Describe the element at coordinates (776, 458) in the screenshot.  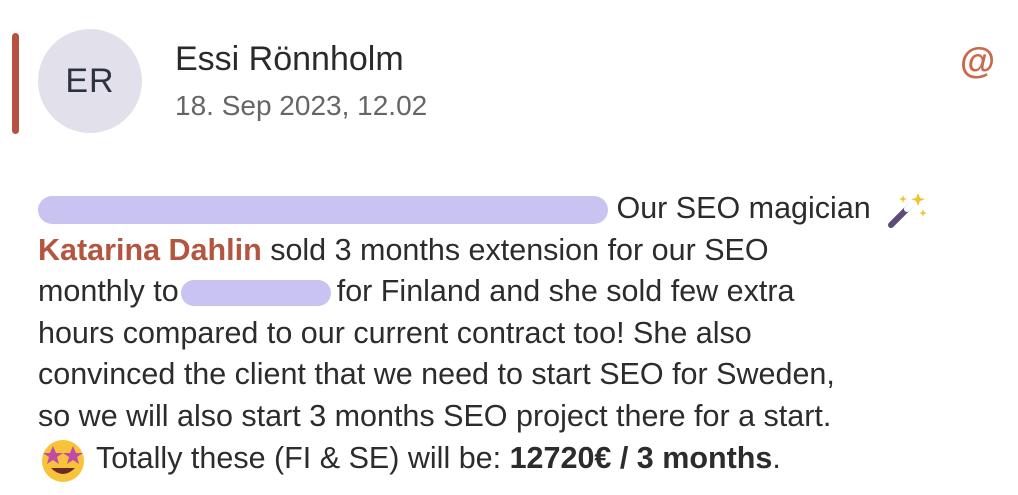
I see `message-text: .` at that location.